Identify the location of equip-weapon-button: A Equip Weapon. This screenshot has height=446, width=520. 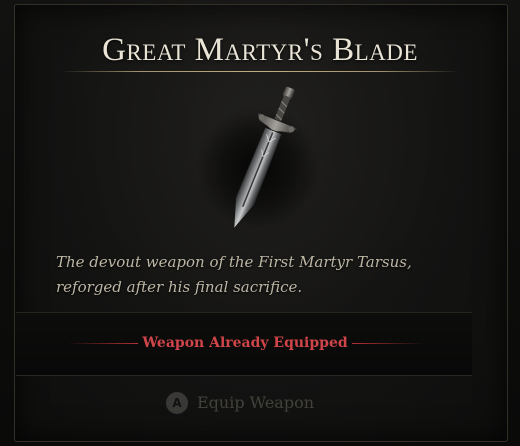
(240, 403).